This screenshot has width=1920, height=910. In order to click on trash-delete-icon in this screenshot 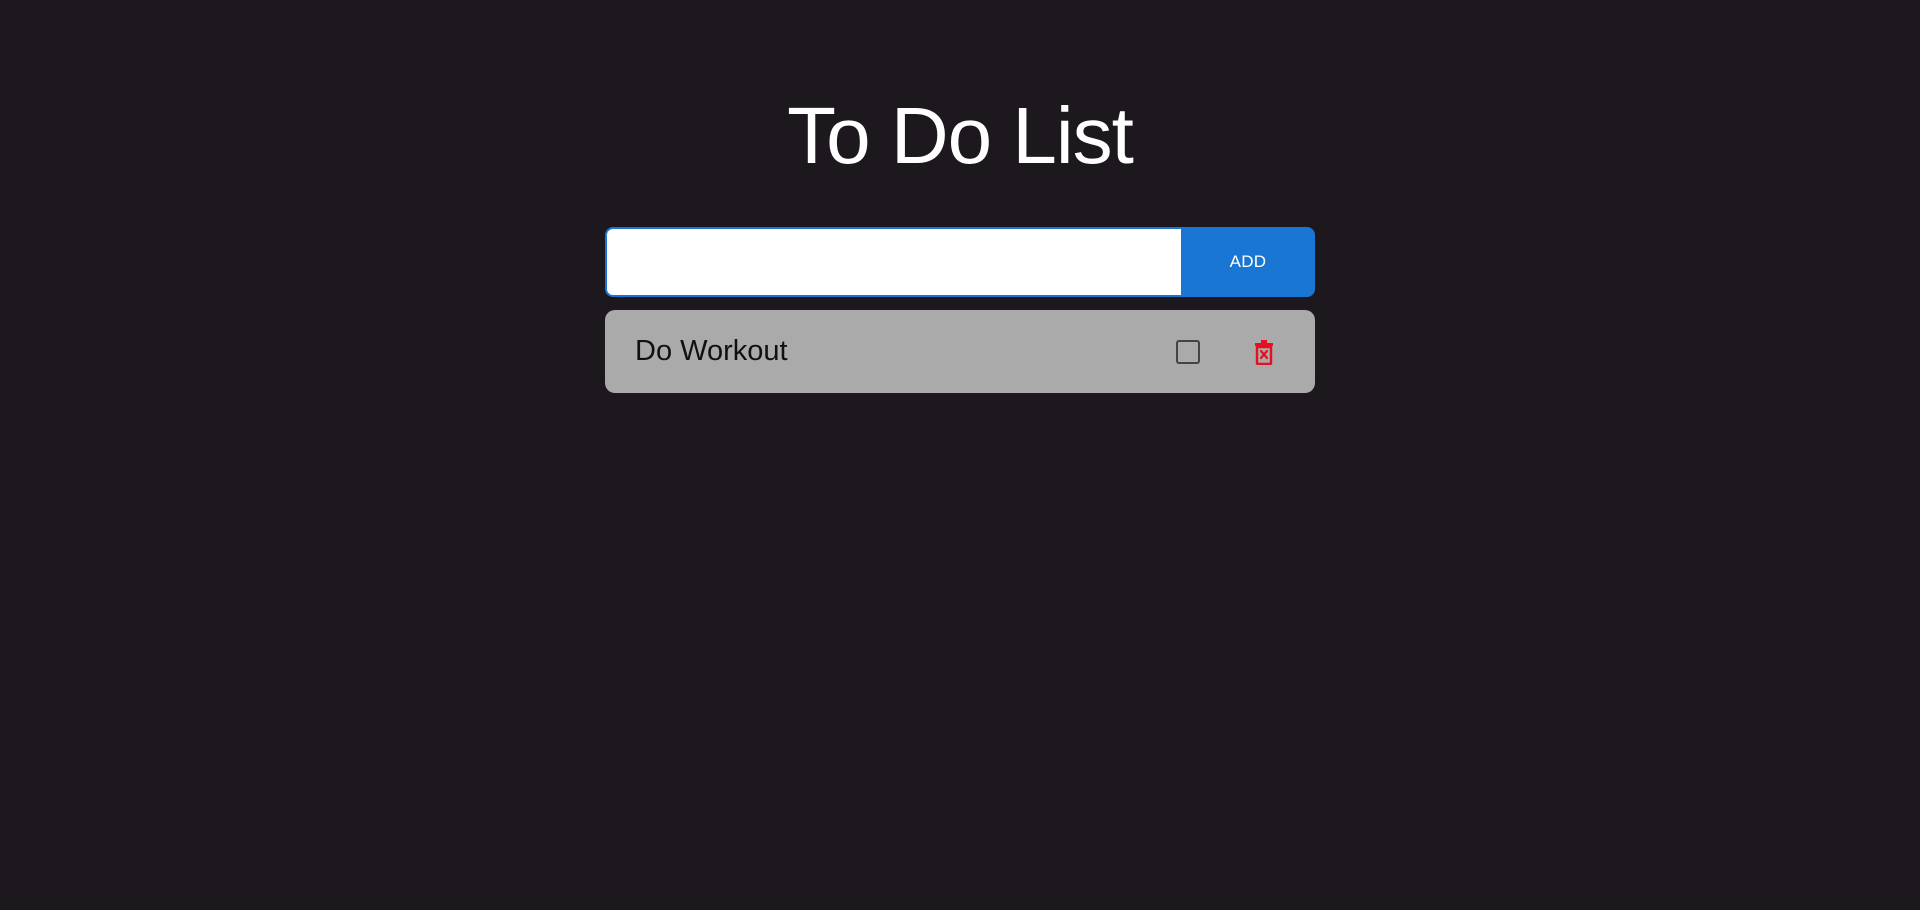, I will do `click(1264, 352)`.